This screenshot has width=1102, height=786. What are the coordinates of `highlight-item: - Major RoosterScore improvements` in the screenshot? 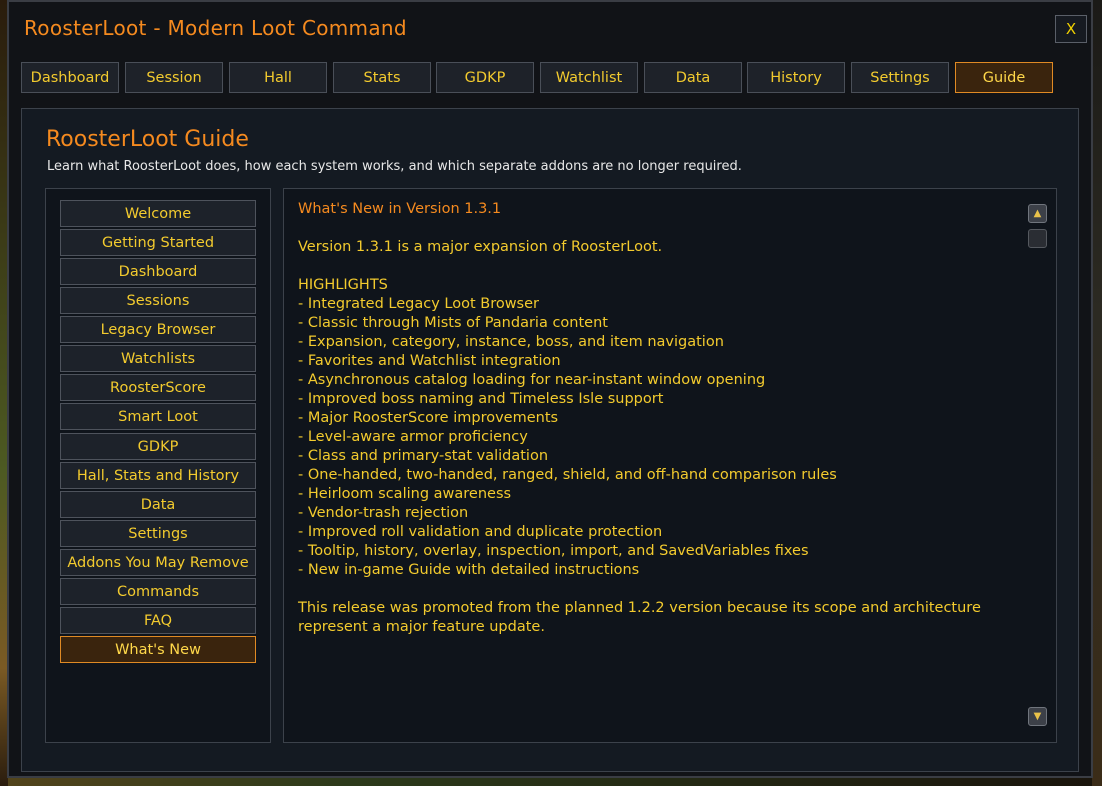 It's located at (428, 418).